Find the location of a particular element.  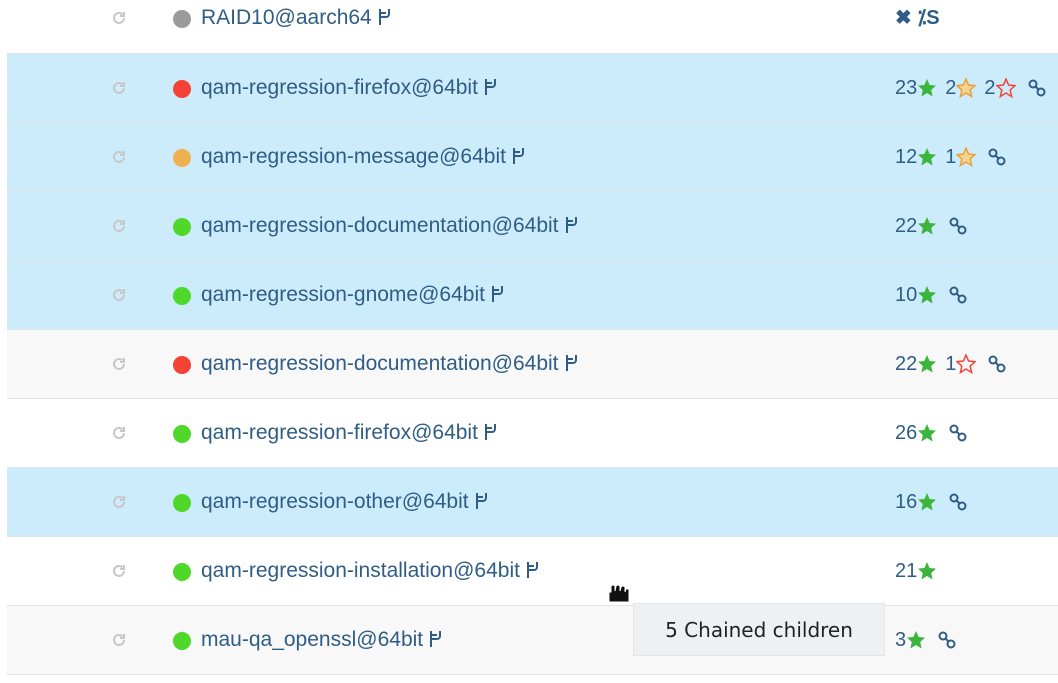

passed-count: 26 is located at coordinates (916, 433).